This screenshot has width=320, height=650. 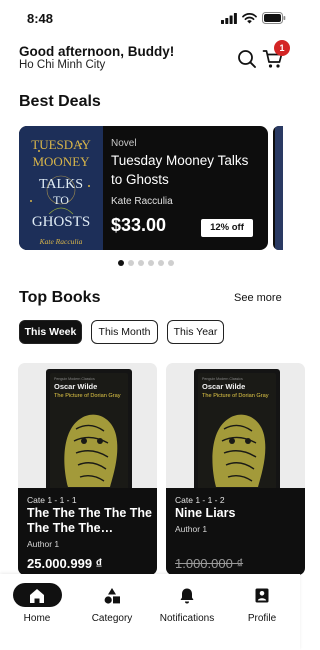 I want to click on cover-text-1: TUESDAY, so click(x=61, y=144).